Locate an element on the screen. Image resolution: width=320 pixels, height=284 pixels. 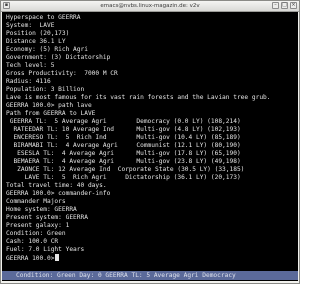
terminal-line: Gross Productivity: 7000 M CR is located at coordinates (62, 73).